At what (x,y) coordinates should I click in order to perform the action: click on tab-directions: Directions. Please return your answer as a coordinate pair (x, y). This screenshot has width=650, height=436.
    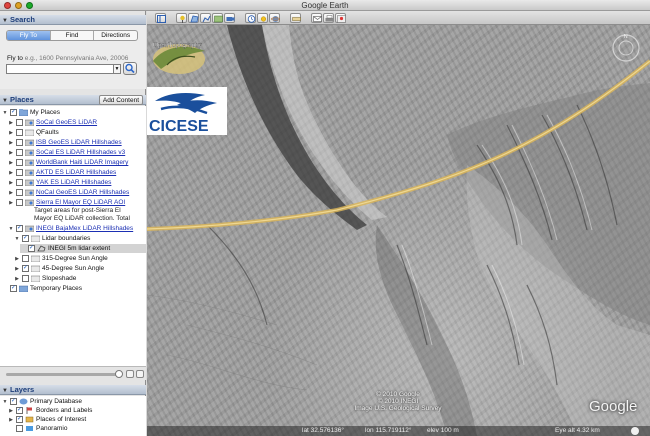
    Looking at the image, I should click on (115, 35).